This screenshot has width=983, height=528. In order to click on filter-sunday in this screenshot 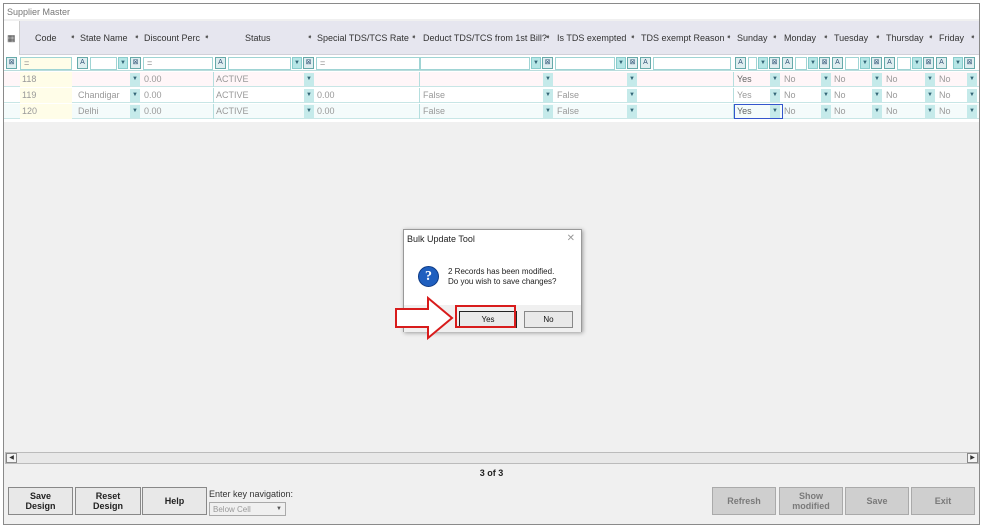, I will do `click(752, 63)`.